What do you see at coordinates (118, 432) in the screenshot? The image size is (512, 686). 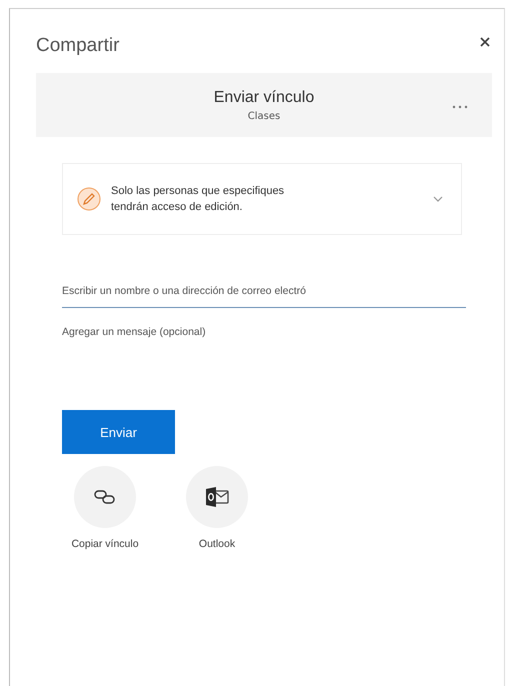 I see `send-button: Enviar` at bounding box center [118, 432].